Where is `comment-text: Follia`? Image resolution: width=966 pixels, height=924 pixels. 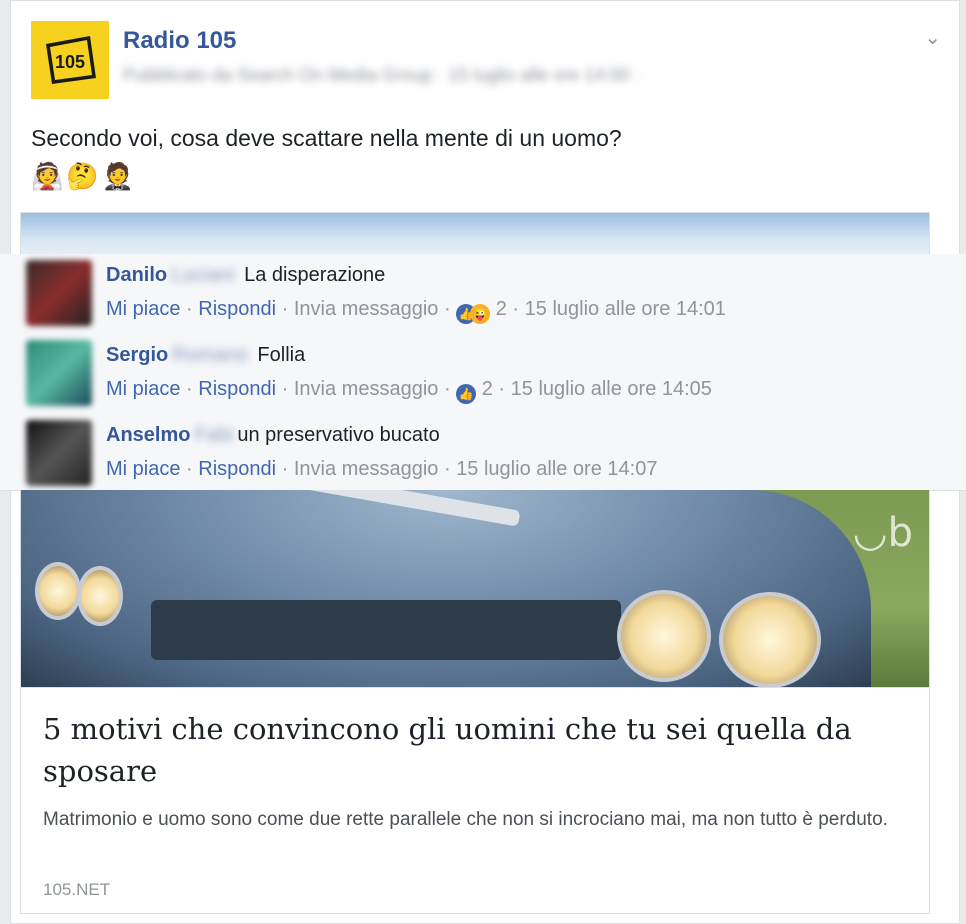
comment-text: Follia is located at coordinates (281, 355).